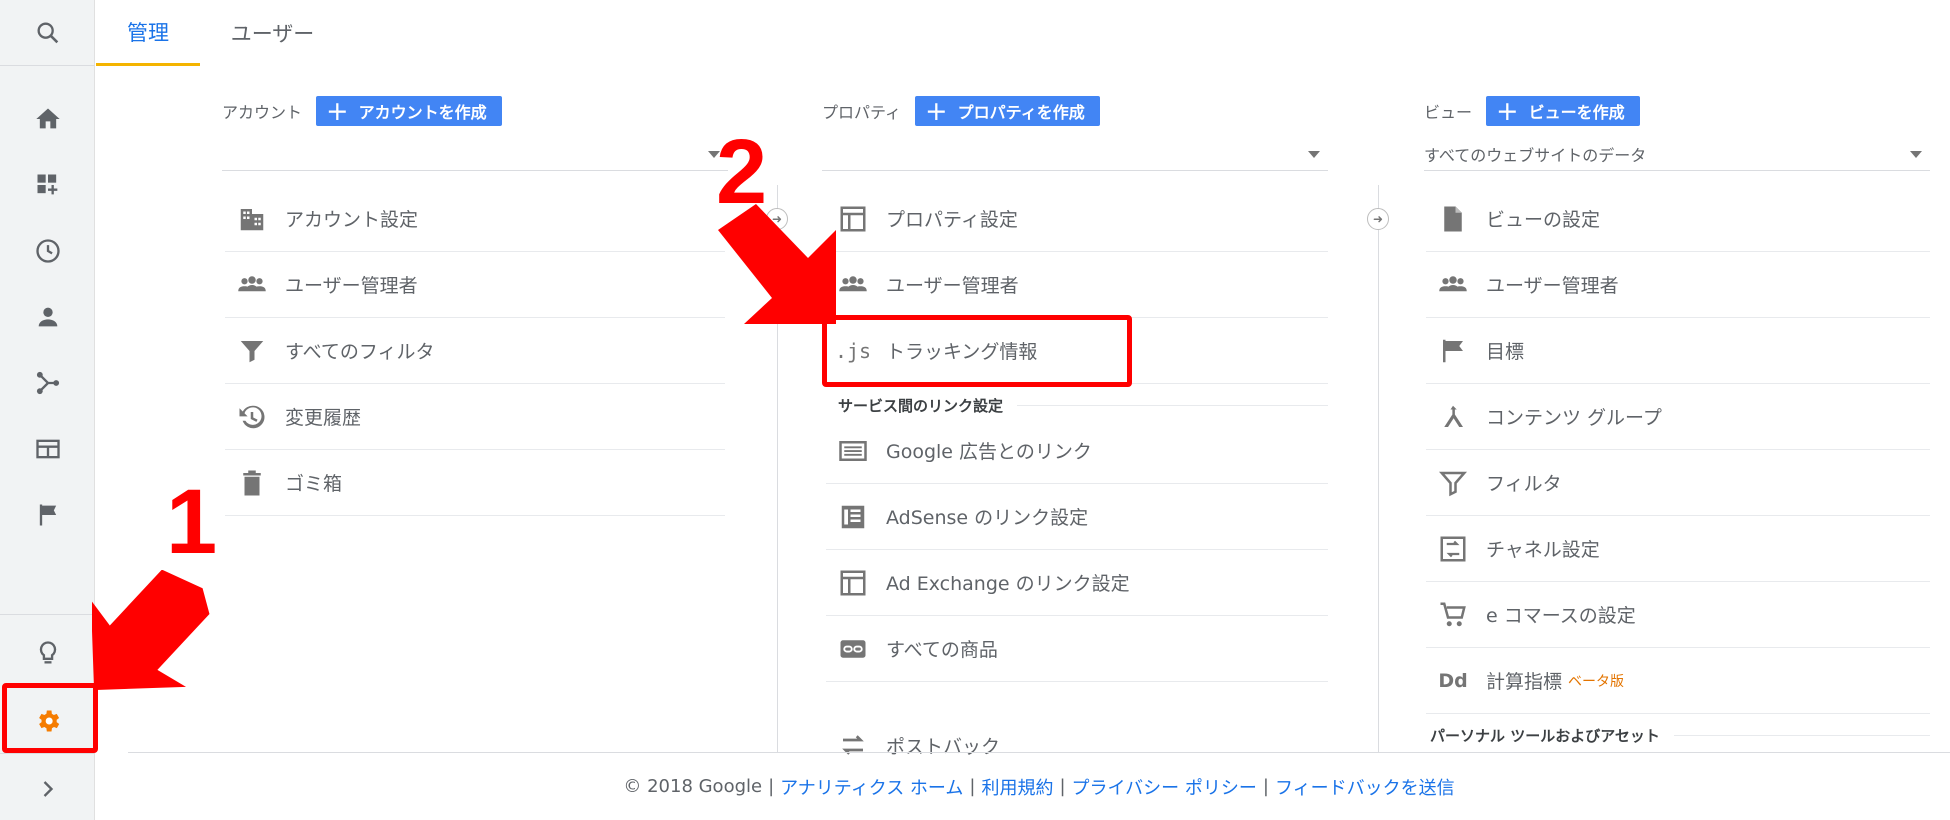 The height and width of the screenshot is (820, 1950). I want to click on account-label: アカウント, so click(262, 112).